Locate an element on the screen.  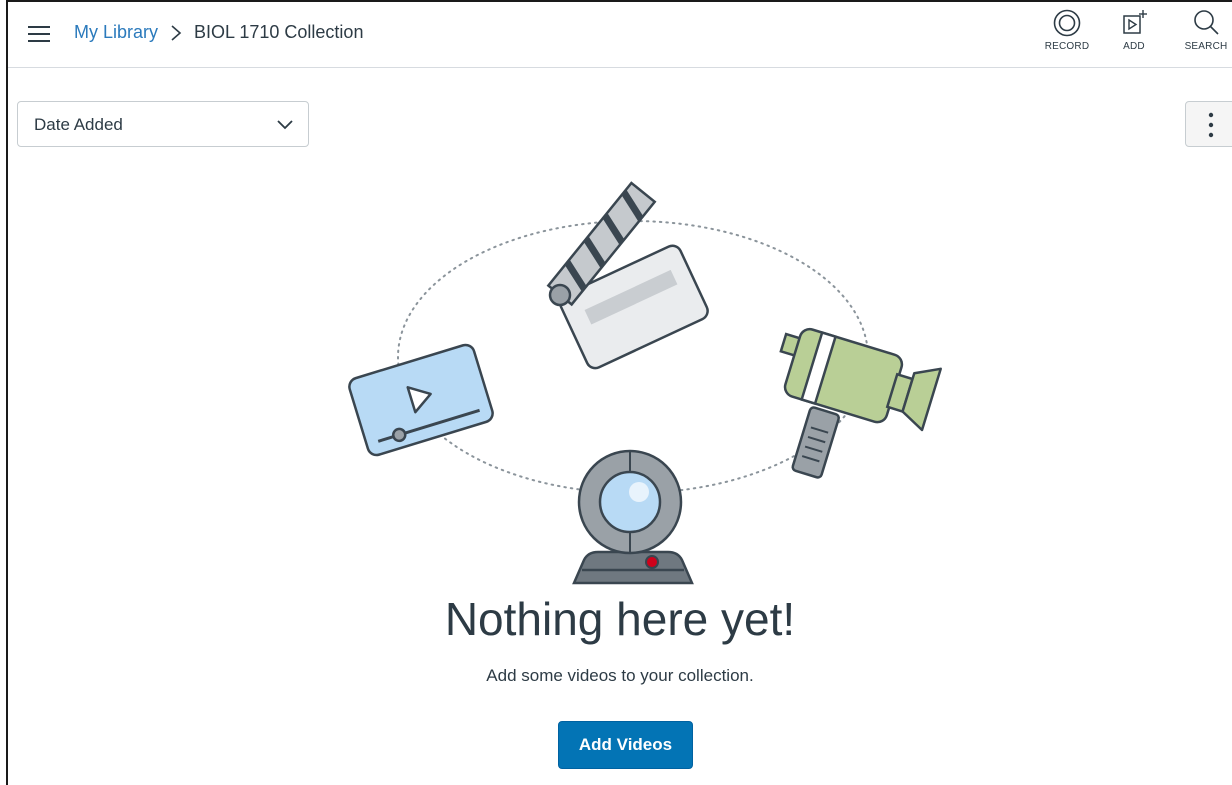
add-label: ADD is located at coordinates (1134, 46).